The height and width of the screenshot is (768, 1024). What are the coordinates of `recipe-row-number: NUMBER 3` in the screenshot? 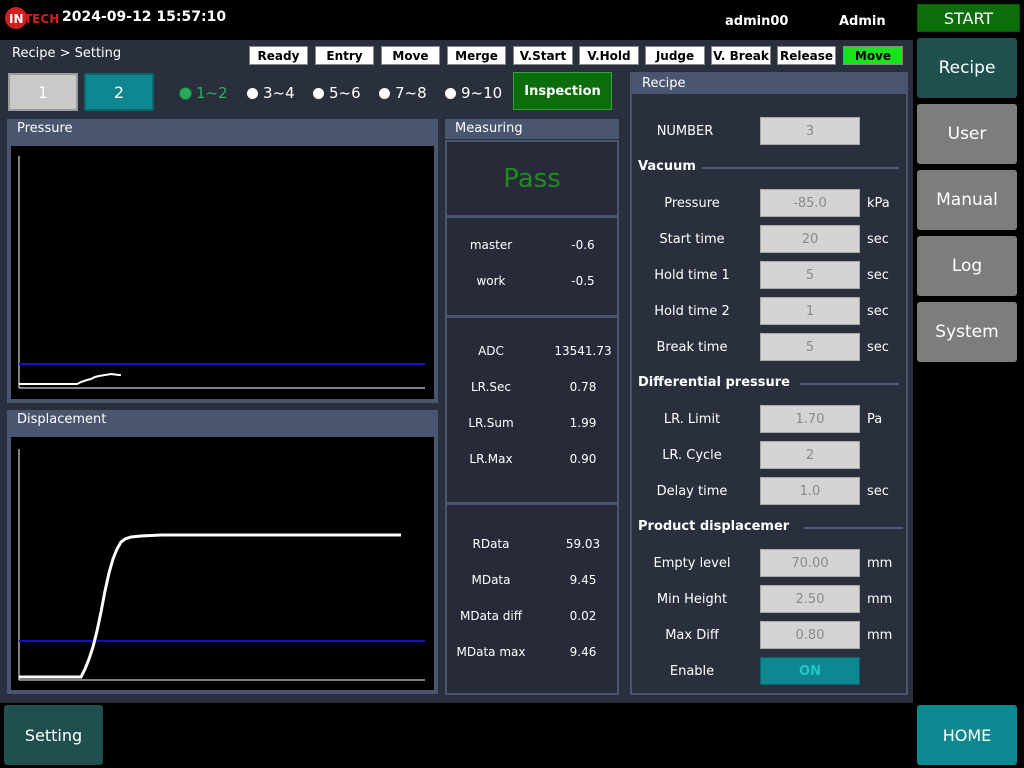 It's located at (745, 131).